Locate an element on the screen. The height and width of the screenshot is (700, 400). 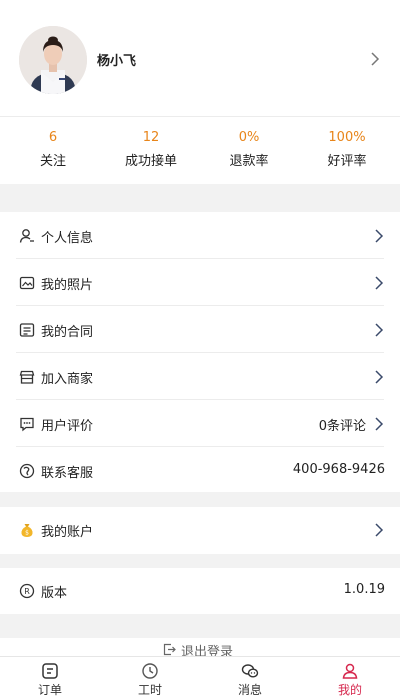
stat-refund-rate: 0% 退款率 is located at coordinates (249, 151).